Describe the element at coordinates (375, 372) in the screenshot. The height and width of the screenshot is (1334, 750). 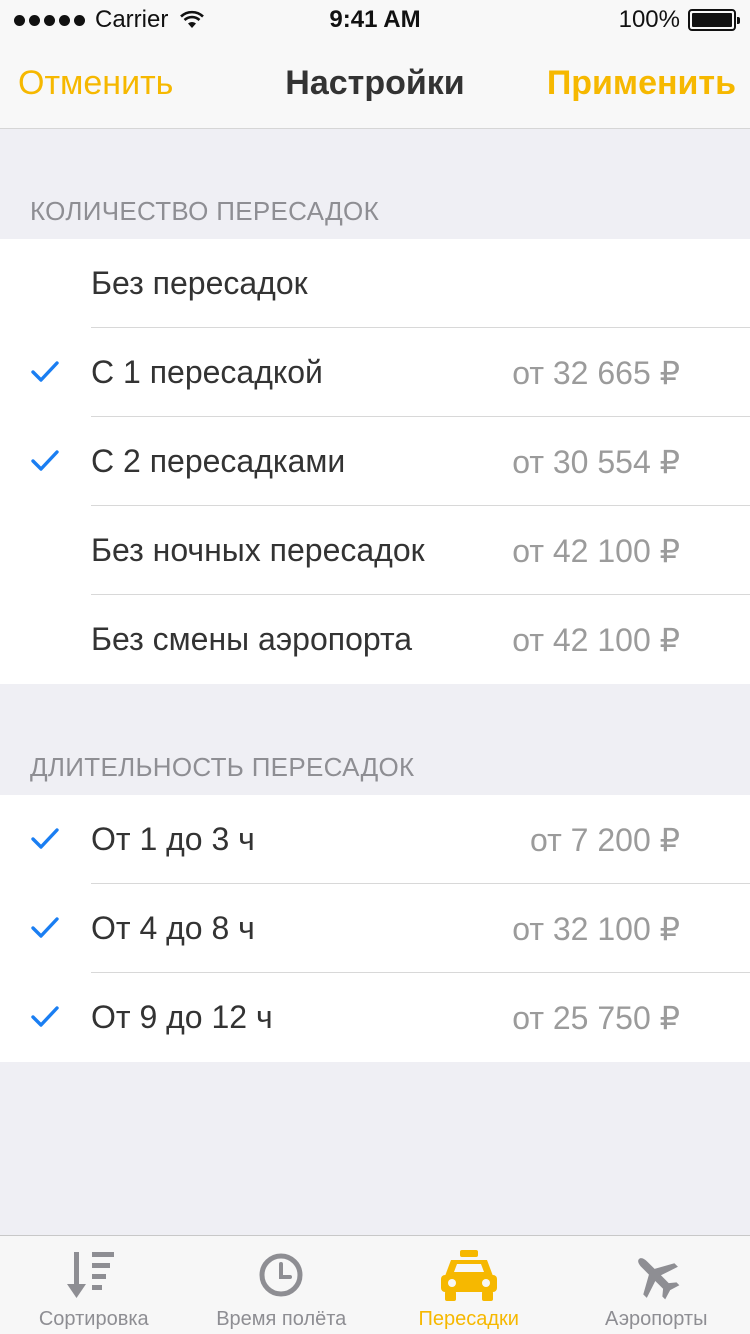
I see `filter-row-one-transfer: С 1 пересадкой от 32 665 ₽` at that location.